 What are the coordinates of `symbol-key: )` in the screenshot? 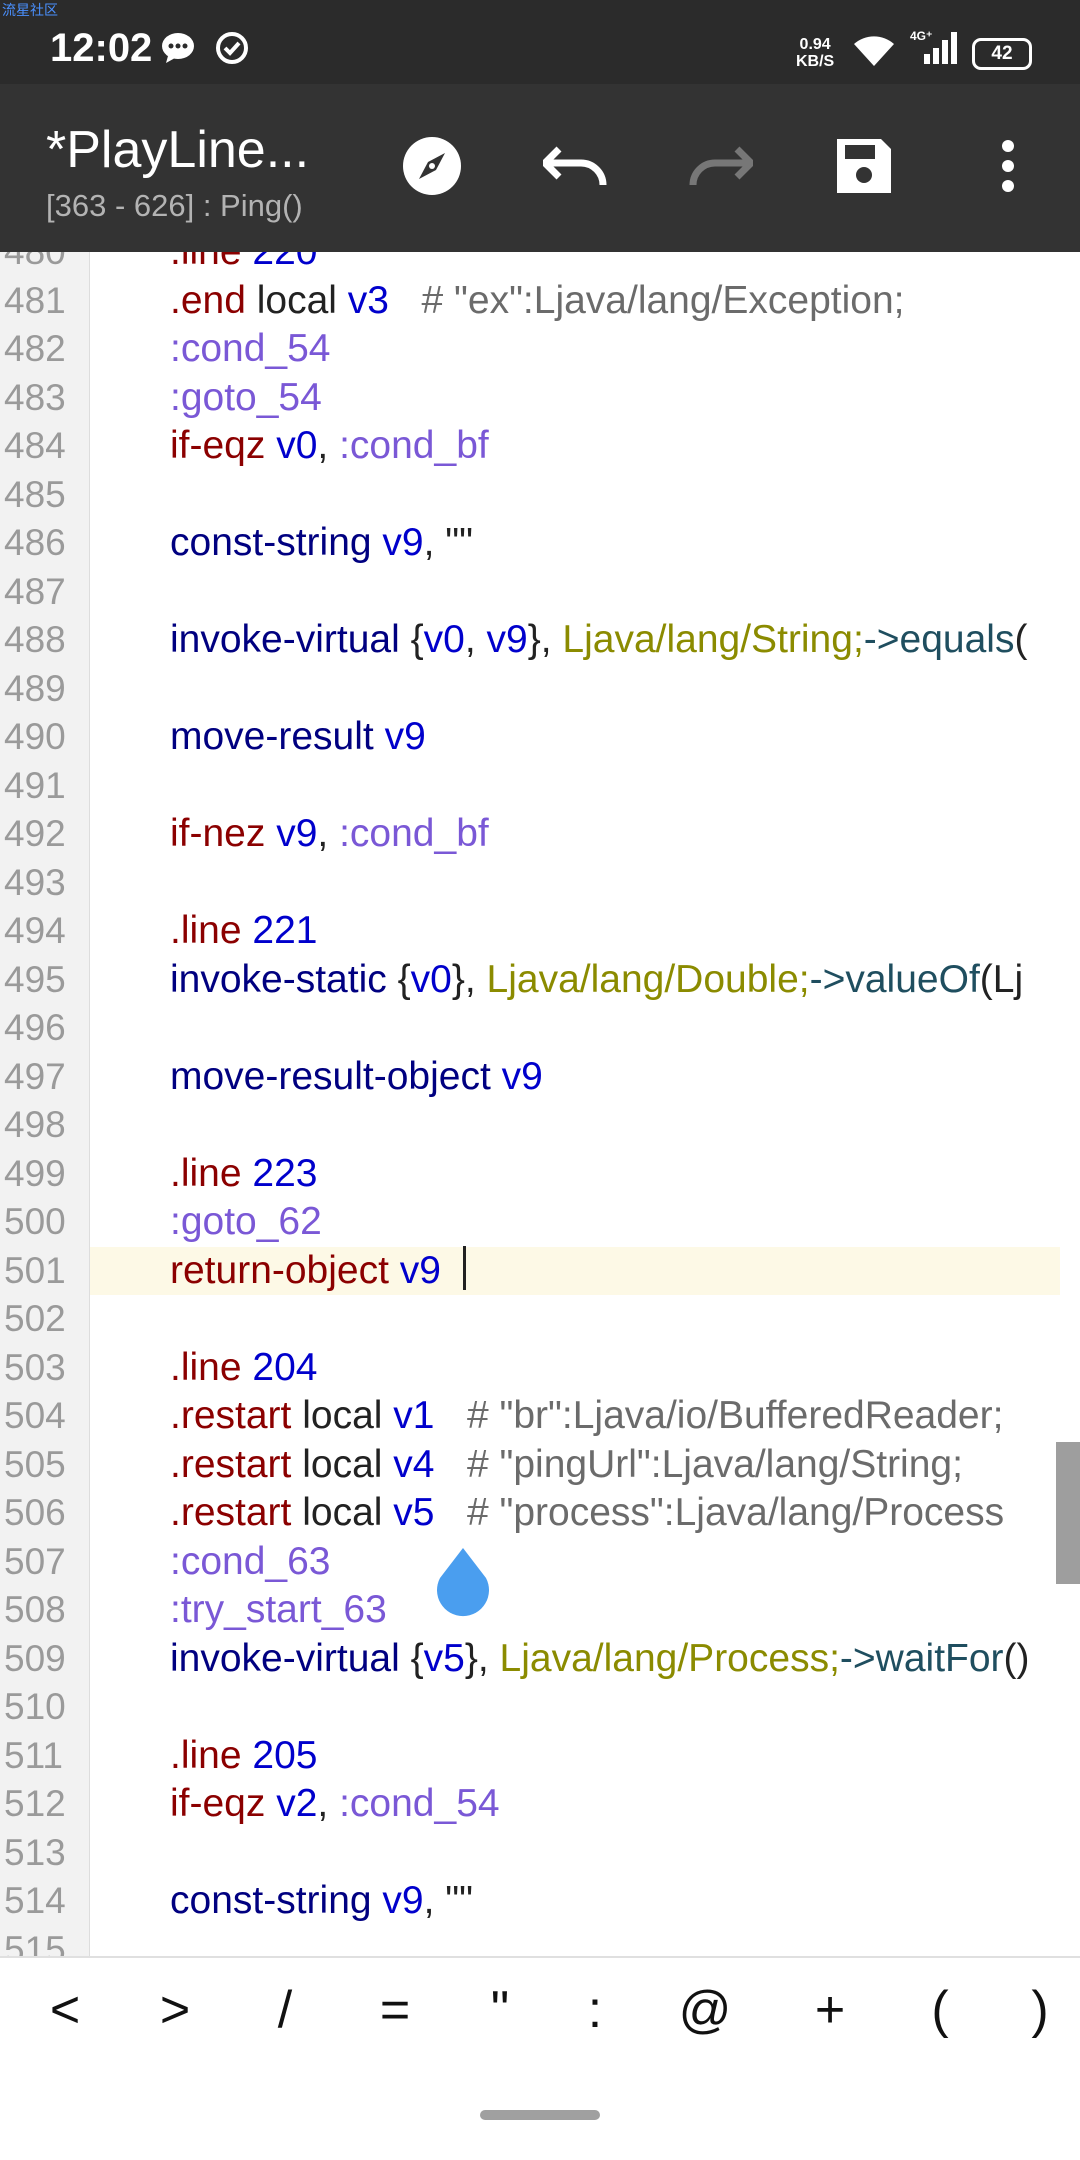 It's located at (1040, 2010).